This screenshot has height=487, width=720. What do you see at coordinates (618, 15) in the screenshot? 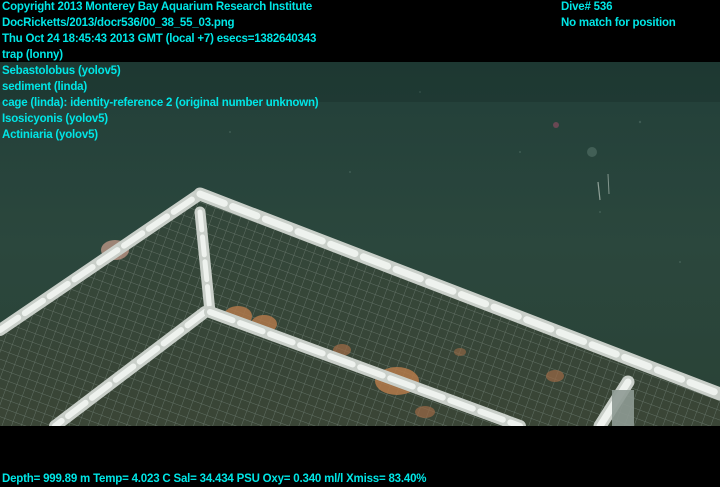
I see `overlay-right: Dive# 536 No match for position` at bounding box center [618, 15].